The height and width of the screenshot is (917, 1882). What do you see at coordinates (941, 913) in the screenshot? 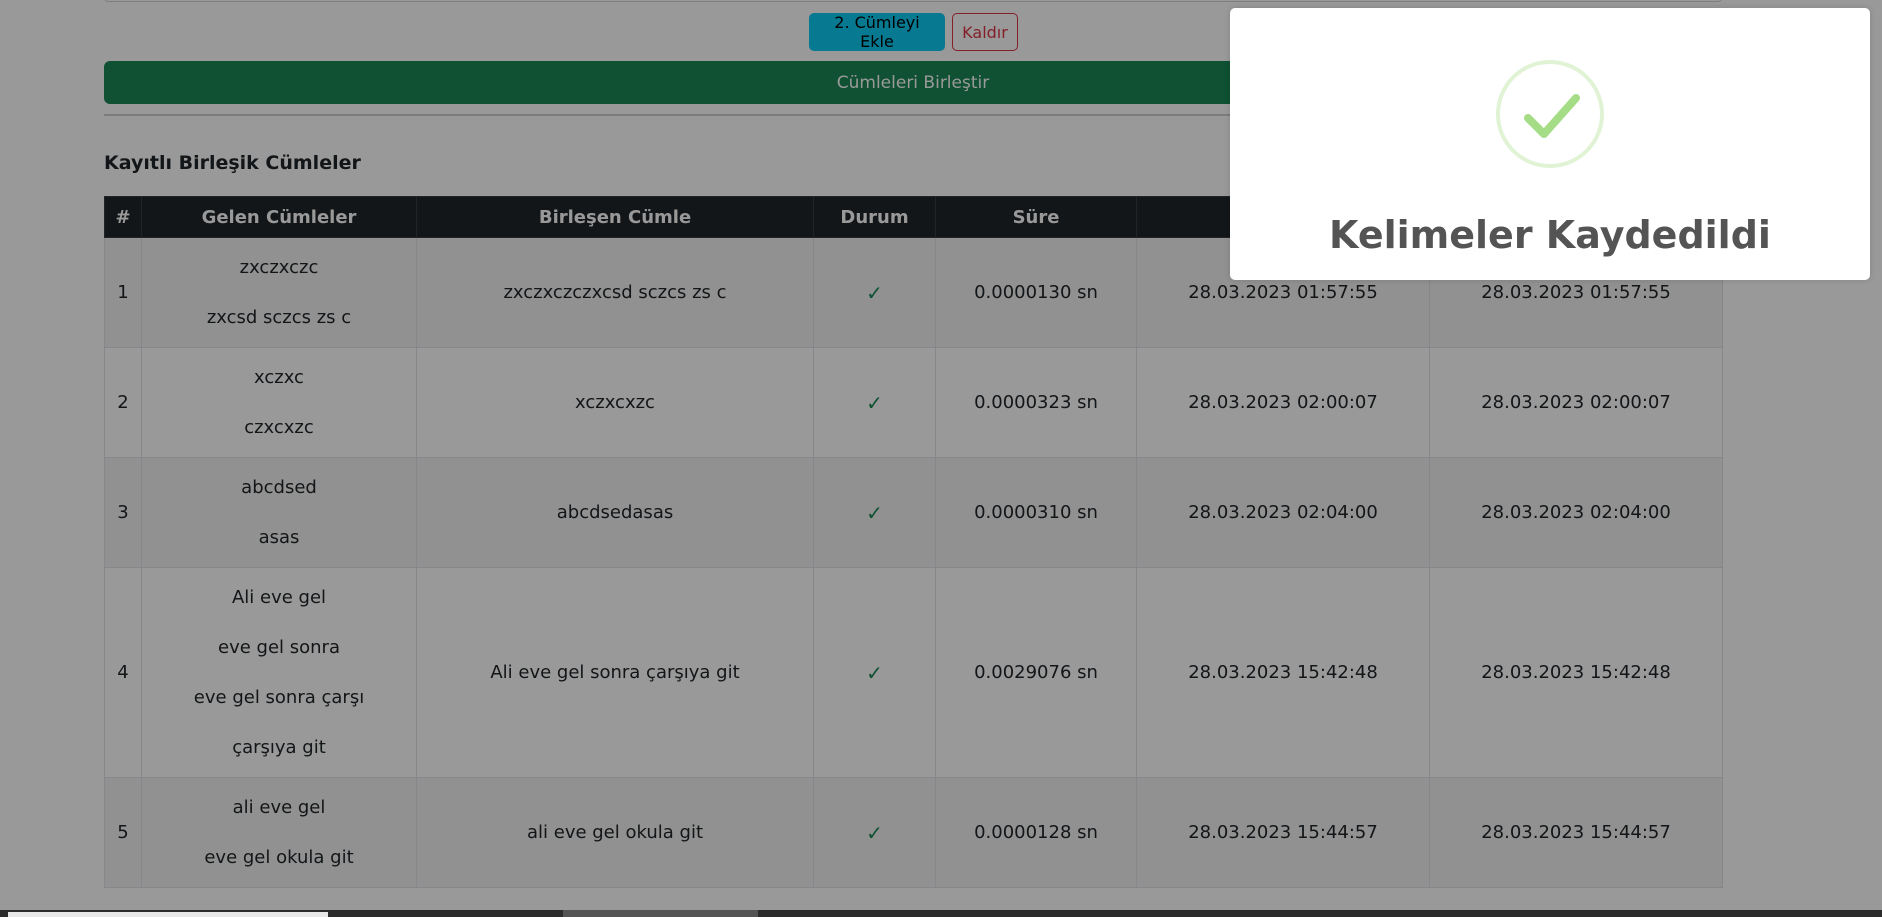
I see `taskbar-edge` at bounding box center [941, 913].